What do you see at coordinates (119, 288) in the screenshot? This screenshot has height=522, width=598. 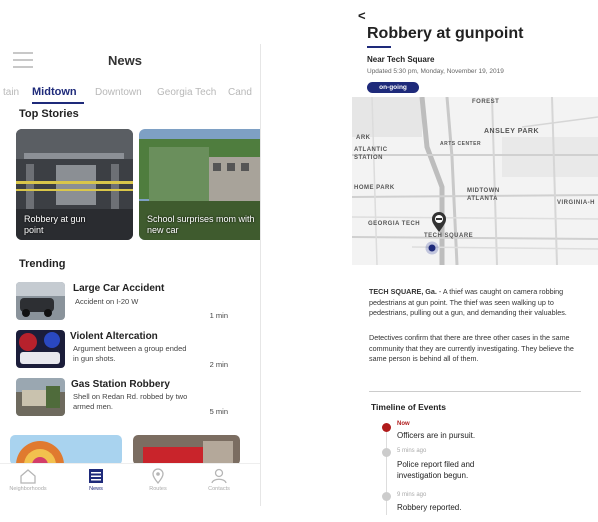 I see `trending-title: Large Car Accident` at bounding box center [119, 288].